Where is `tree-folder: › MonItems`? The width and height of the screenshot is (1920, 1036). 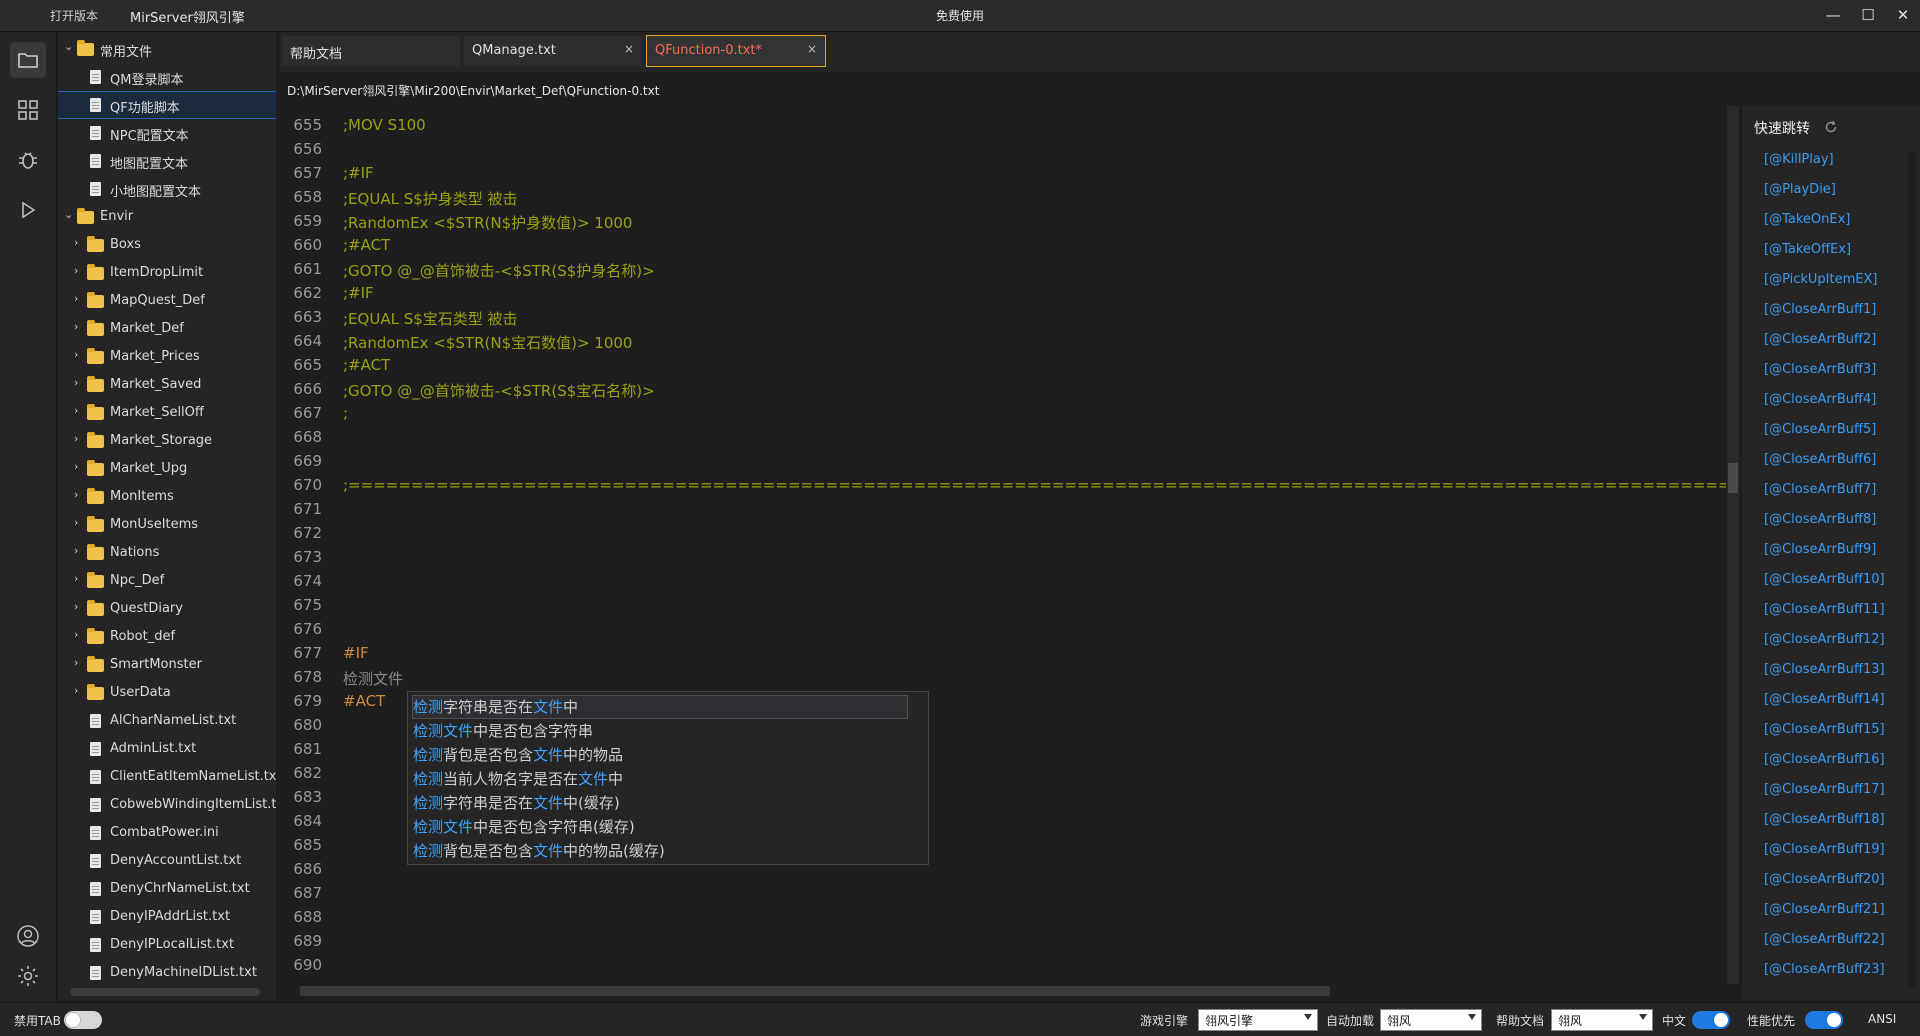
tree-folder: › MonItems is located at coordinates (167, 497).